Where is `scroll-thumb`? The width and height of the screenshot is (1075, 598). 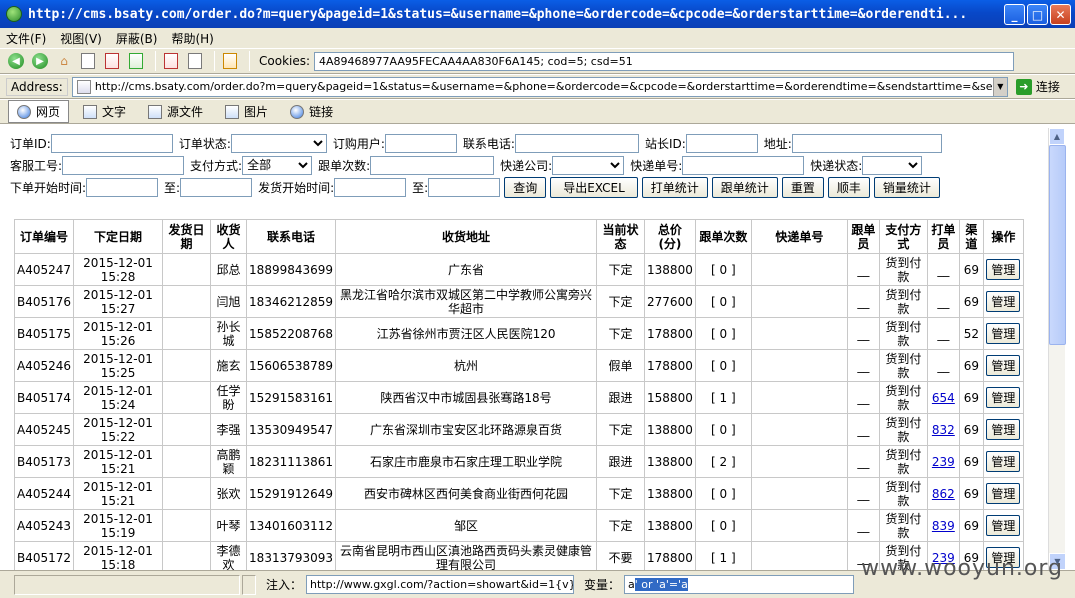
scroll-thumb is located at coordinates (1057, 245).